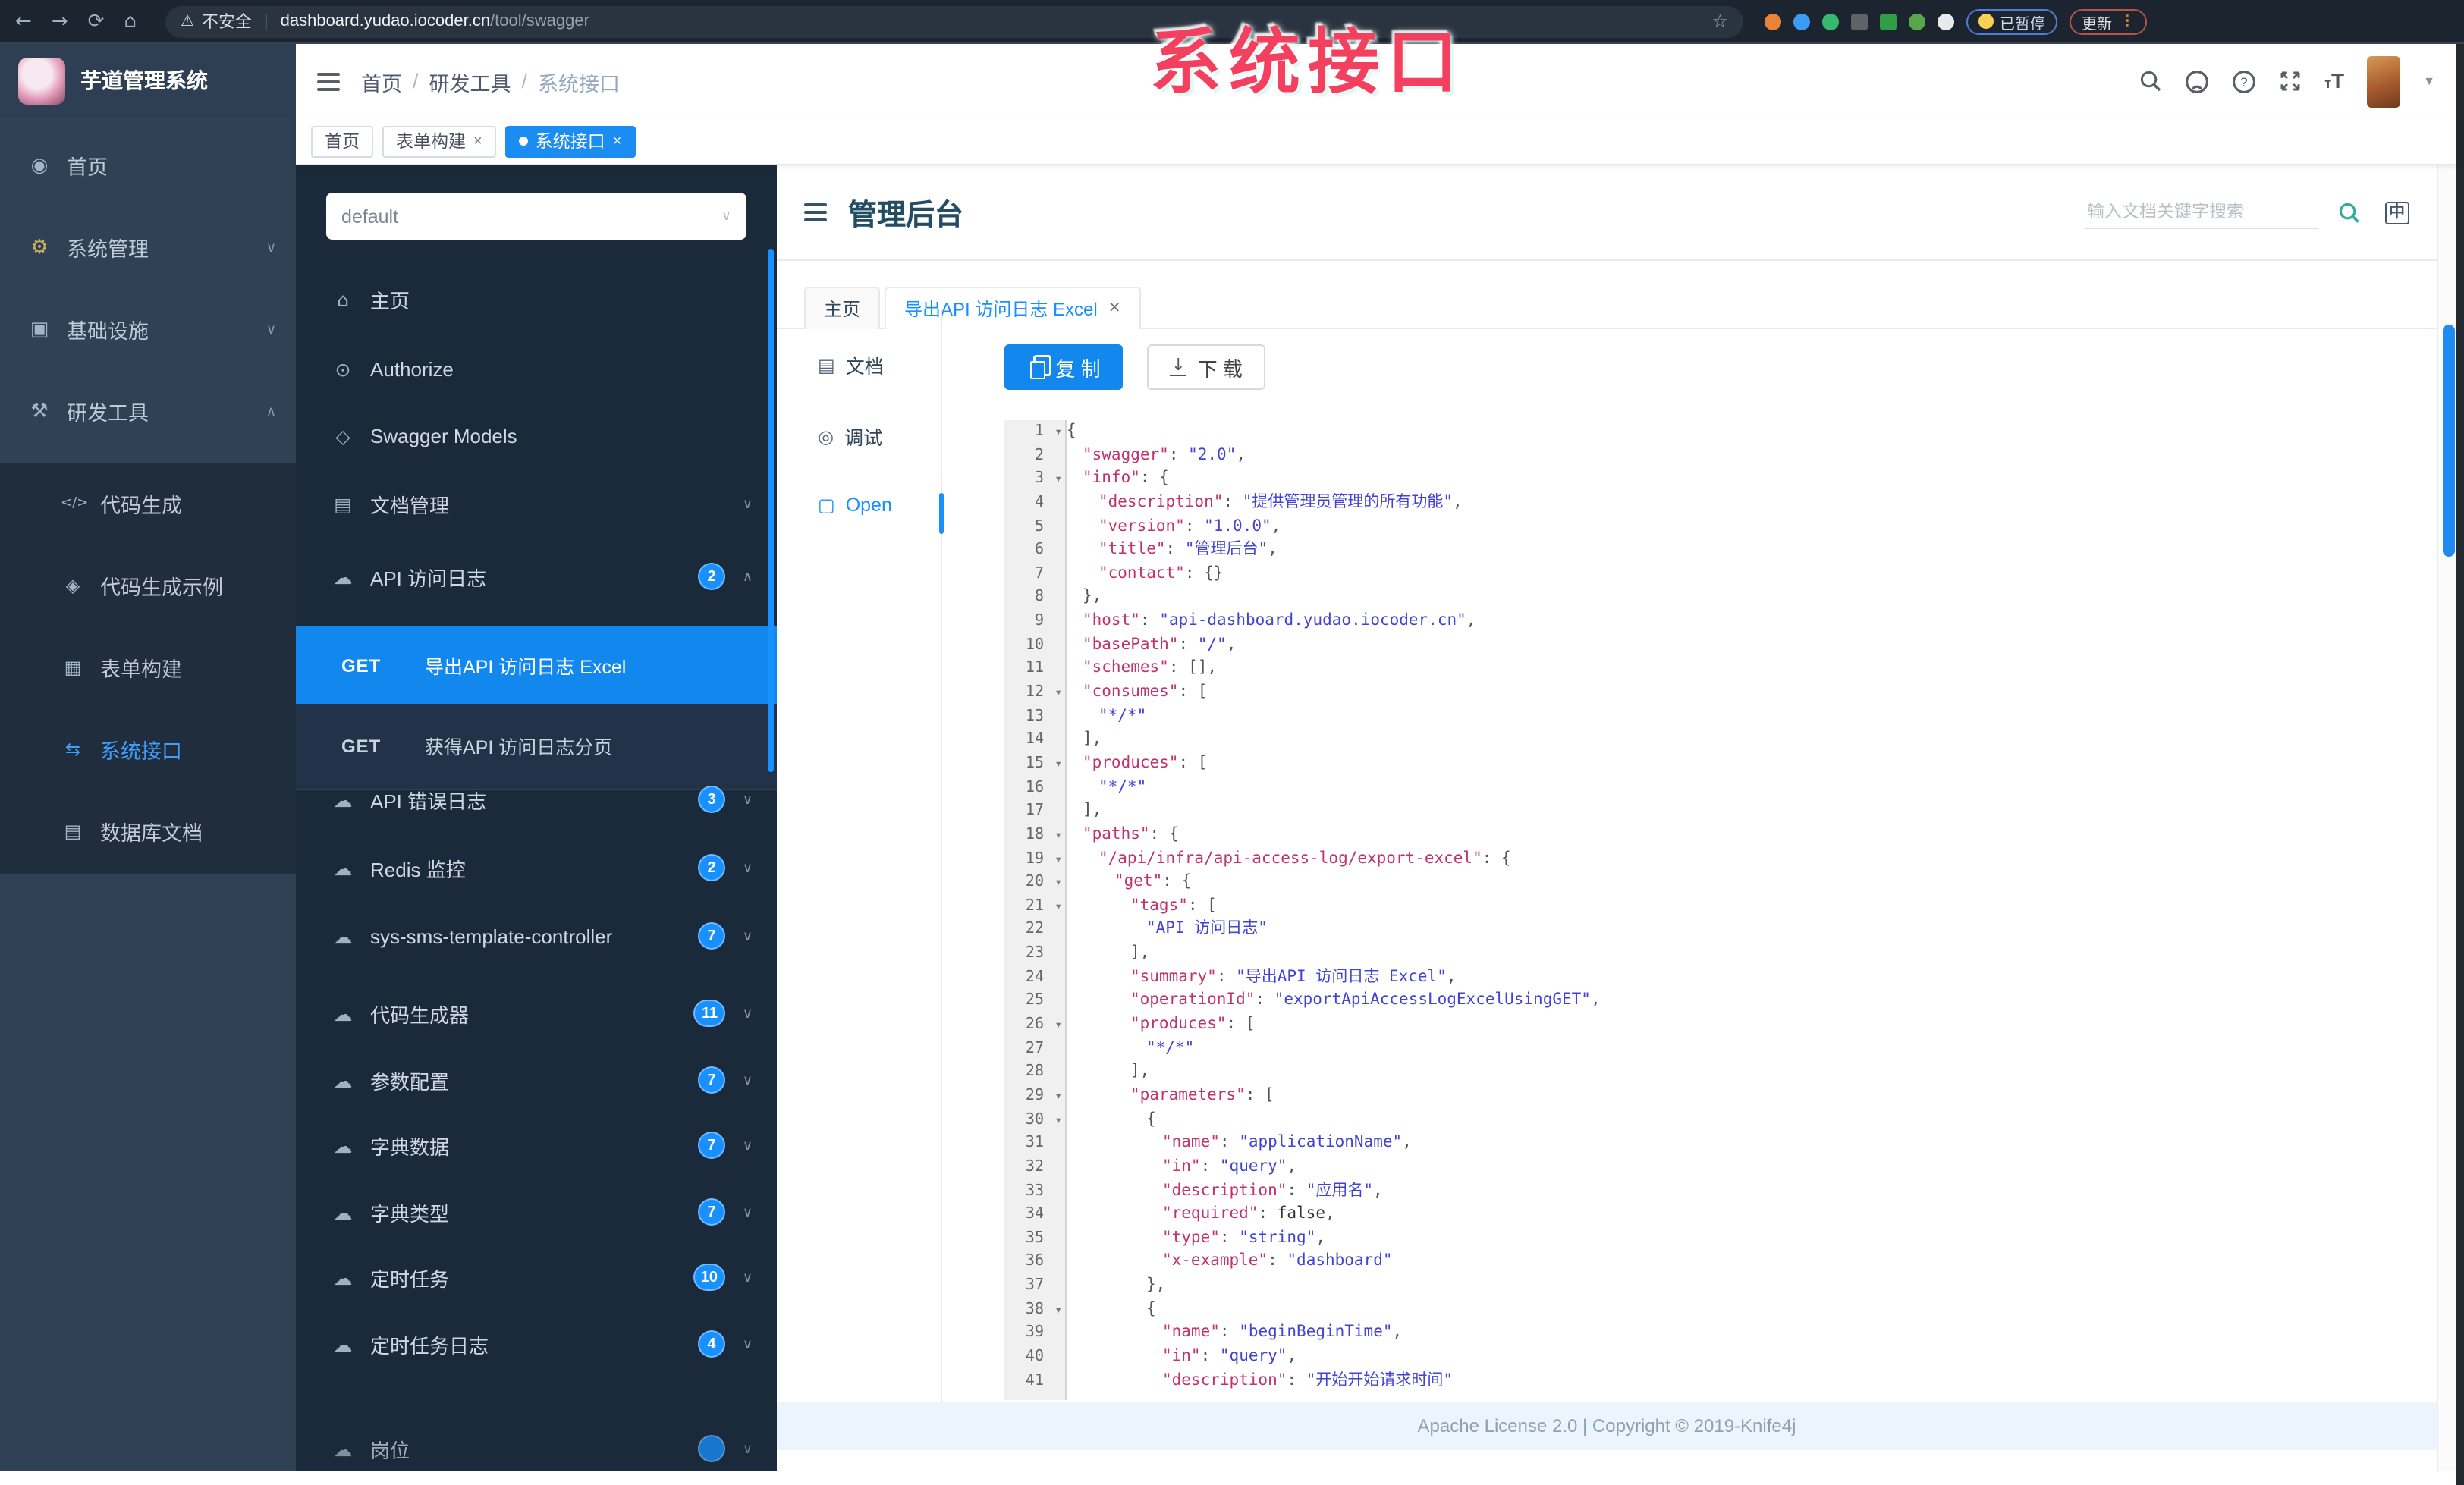 This screenshot has height=1485, width=2464. I want to click on swagger-menu-item: ▤ 文档管理 ∨, so click(536, 503).